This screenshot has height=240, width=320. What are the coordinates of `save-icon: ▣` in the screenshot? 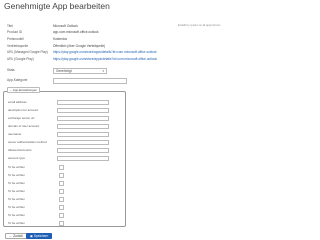 It's located at (32, 236).